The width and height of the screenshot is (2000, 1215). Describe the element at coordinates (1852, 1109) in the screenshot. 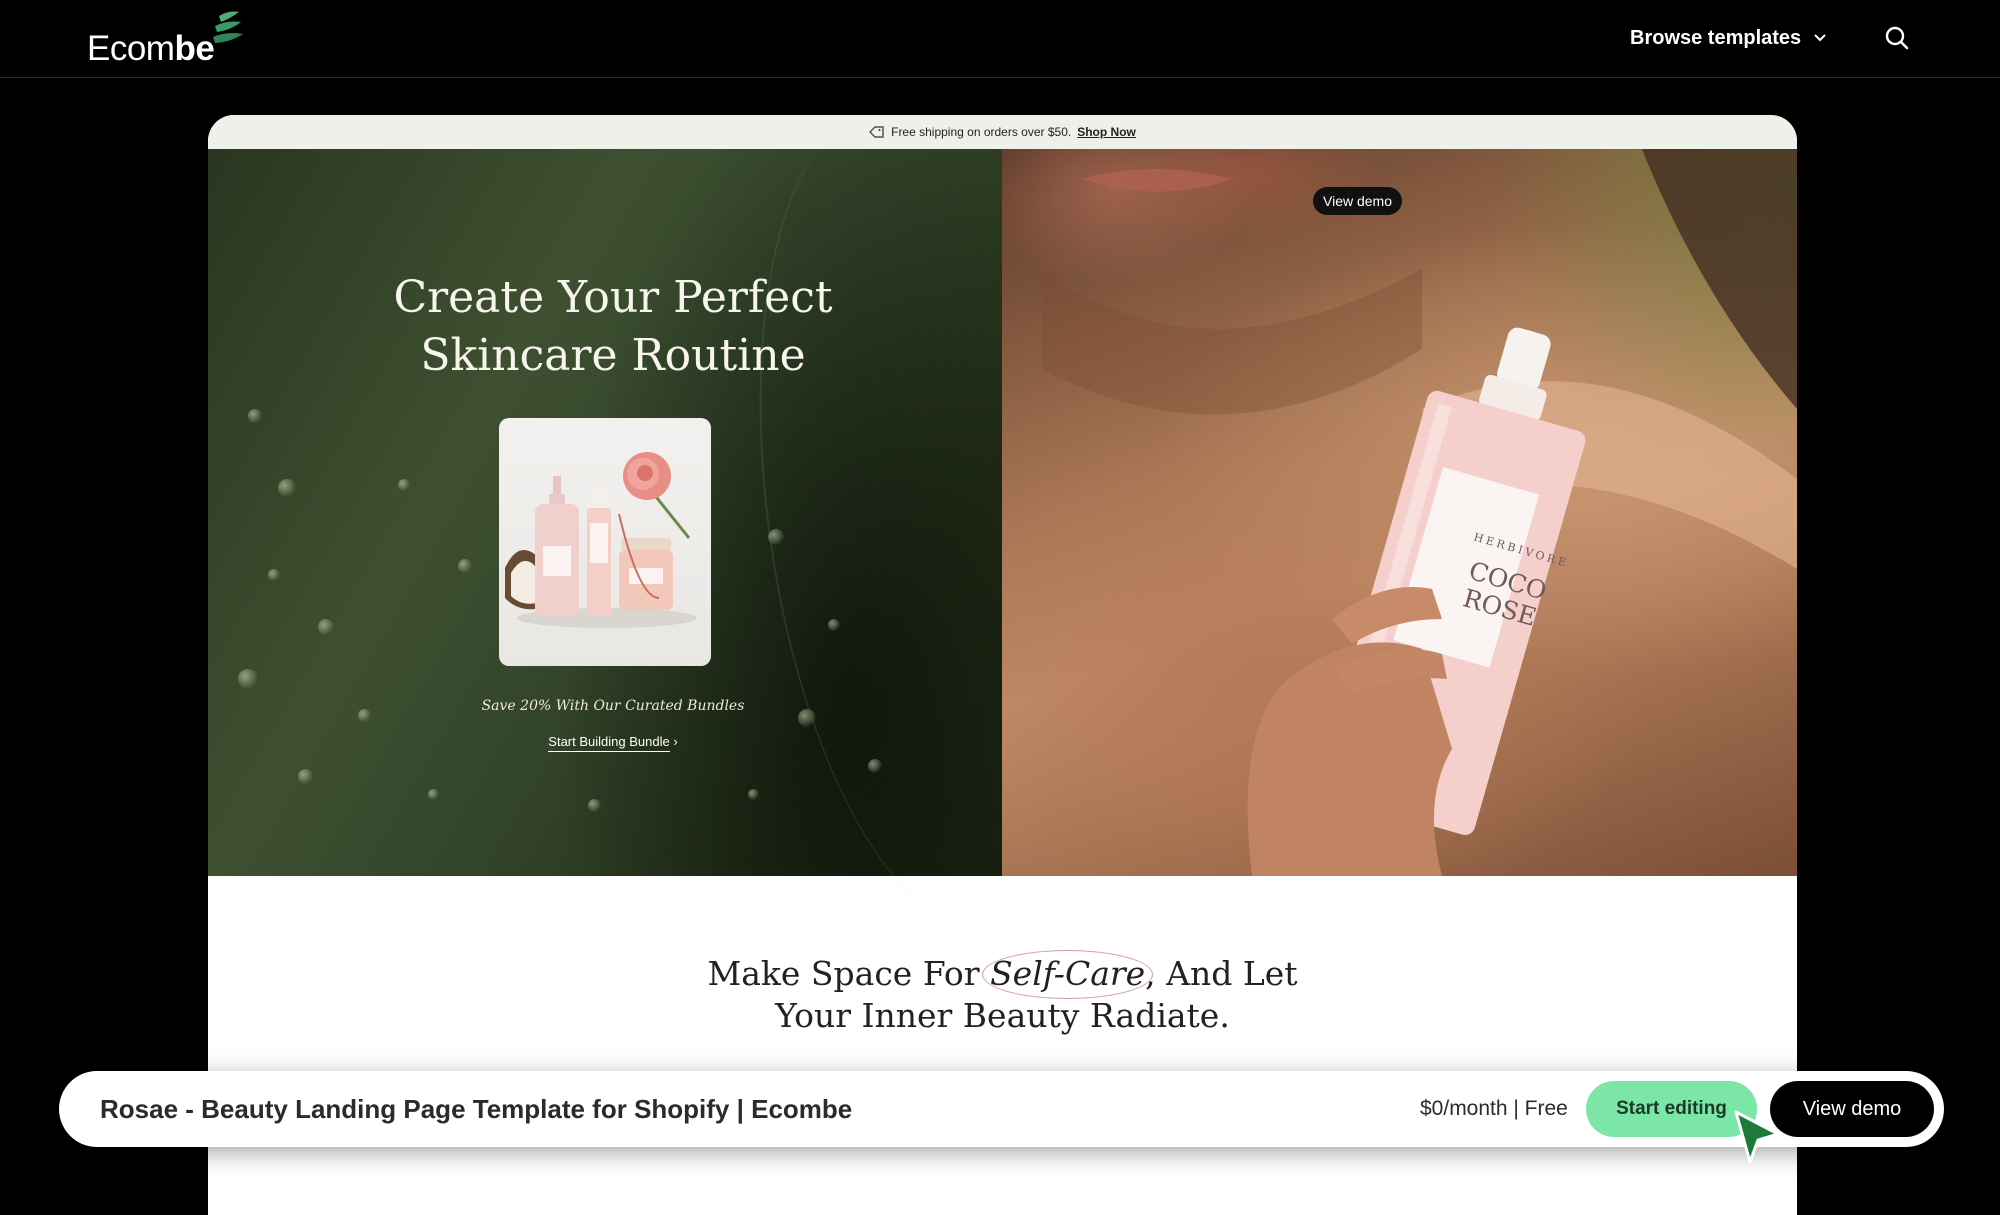

I see `view-demo-button: View demo` at that location.